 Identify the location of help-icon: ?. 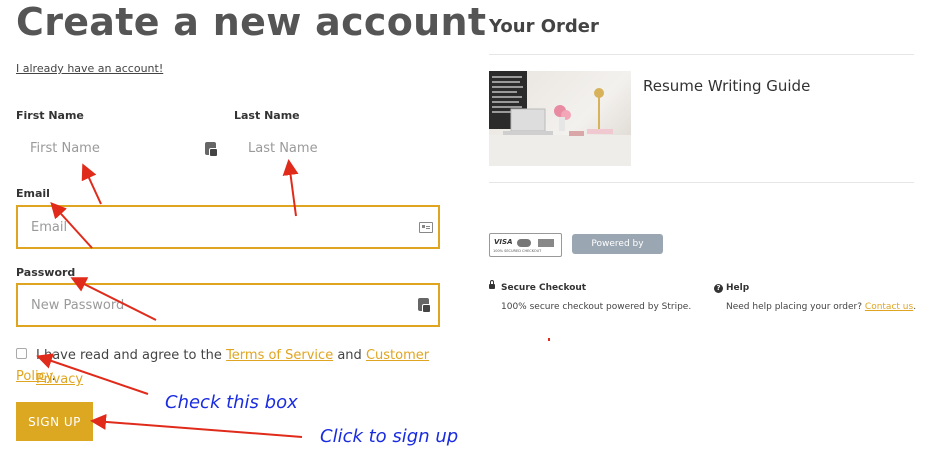
(718, 288).